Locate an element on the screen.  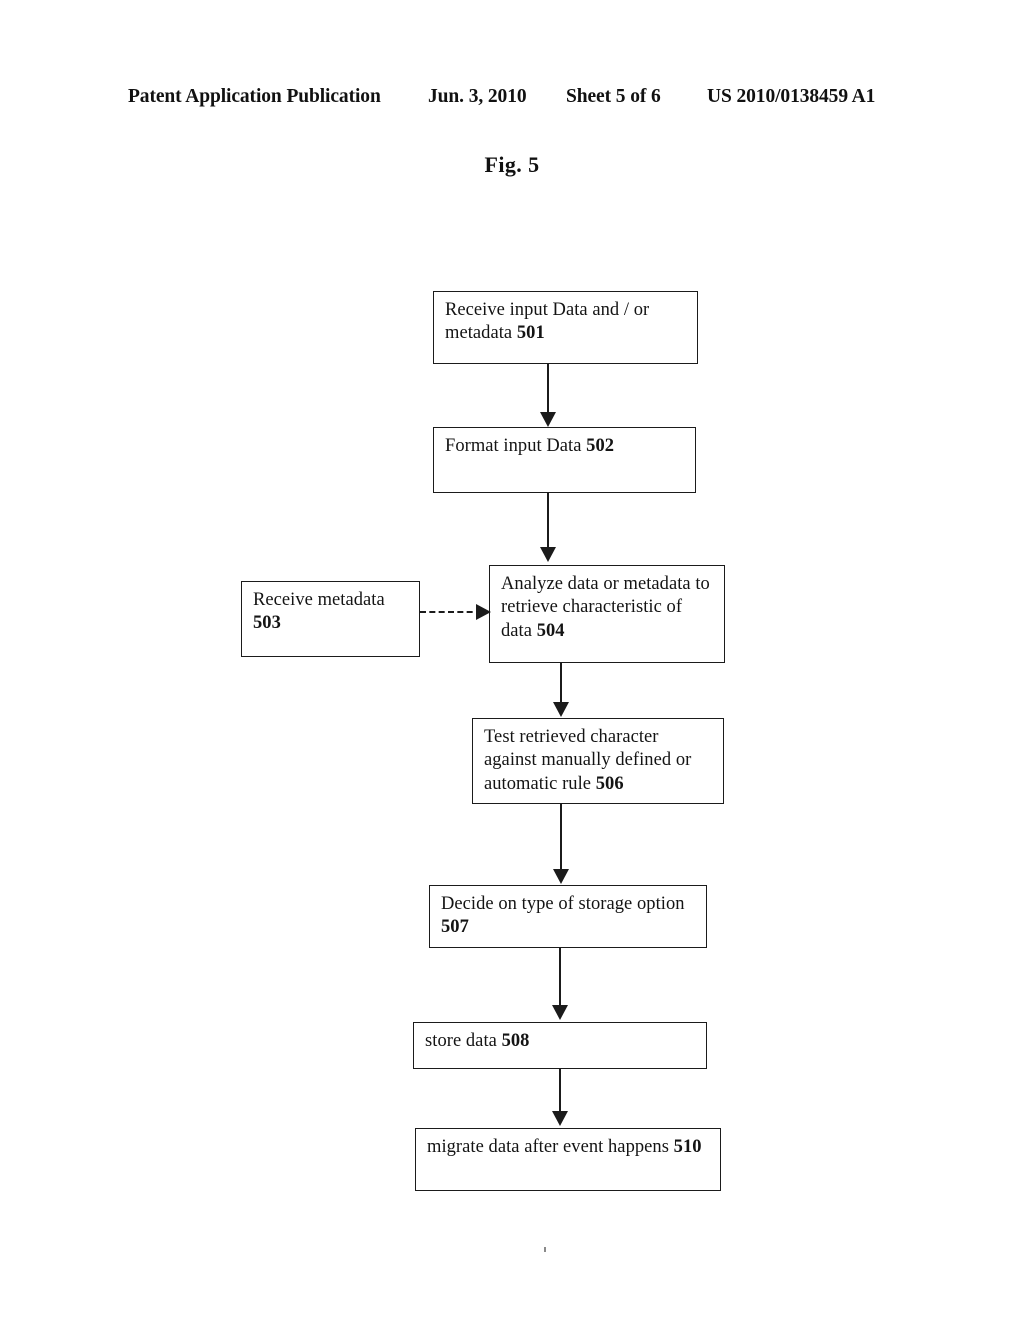
node-507-ref: 507 is located at coordinates (455, 927).